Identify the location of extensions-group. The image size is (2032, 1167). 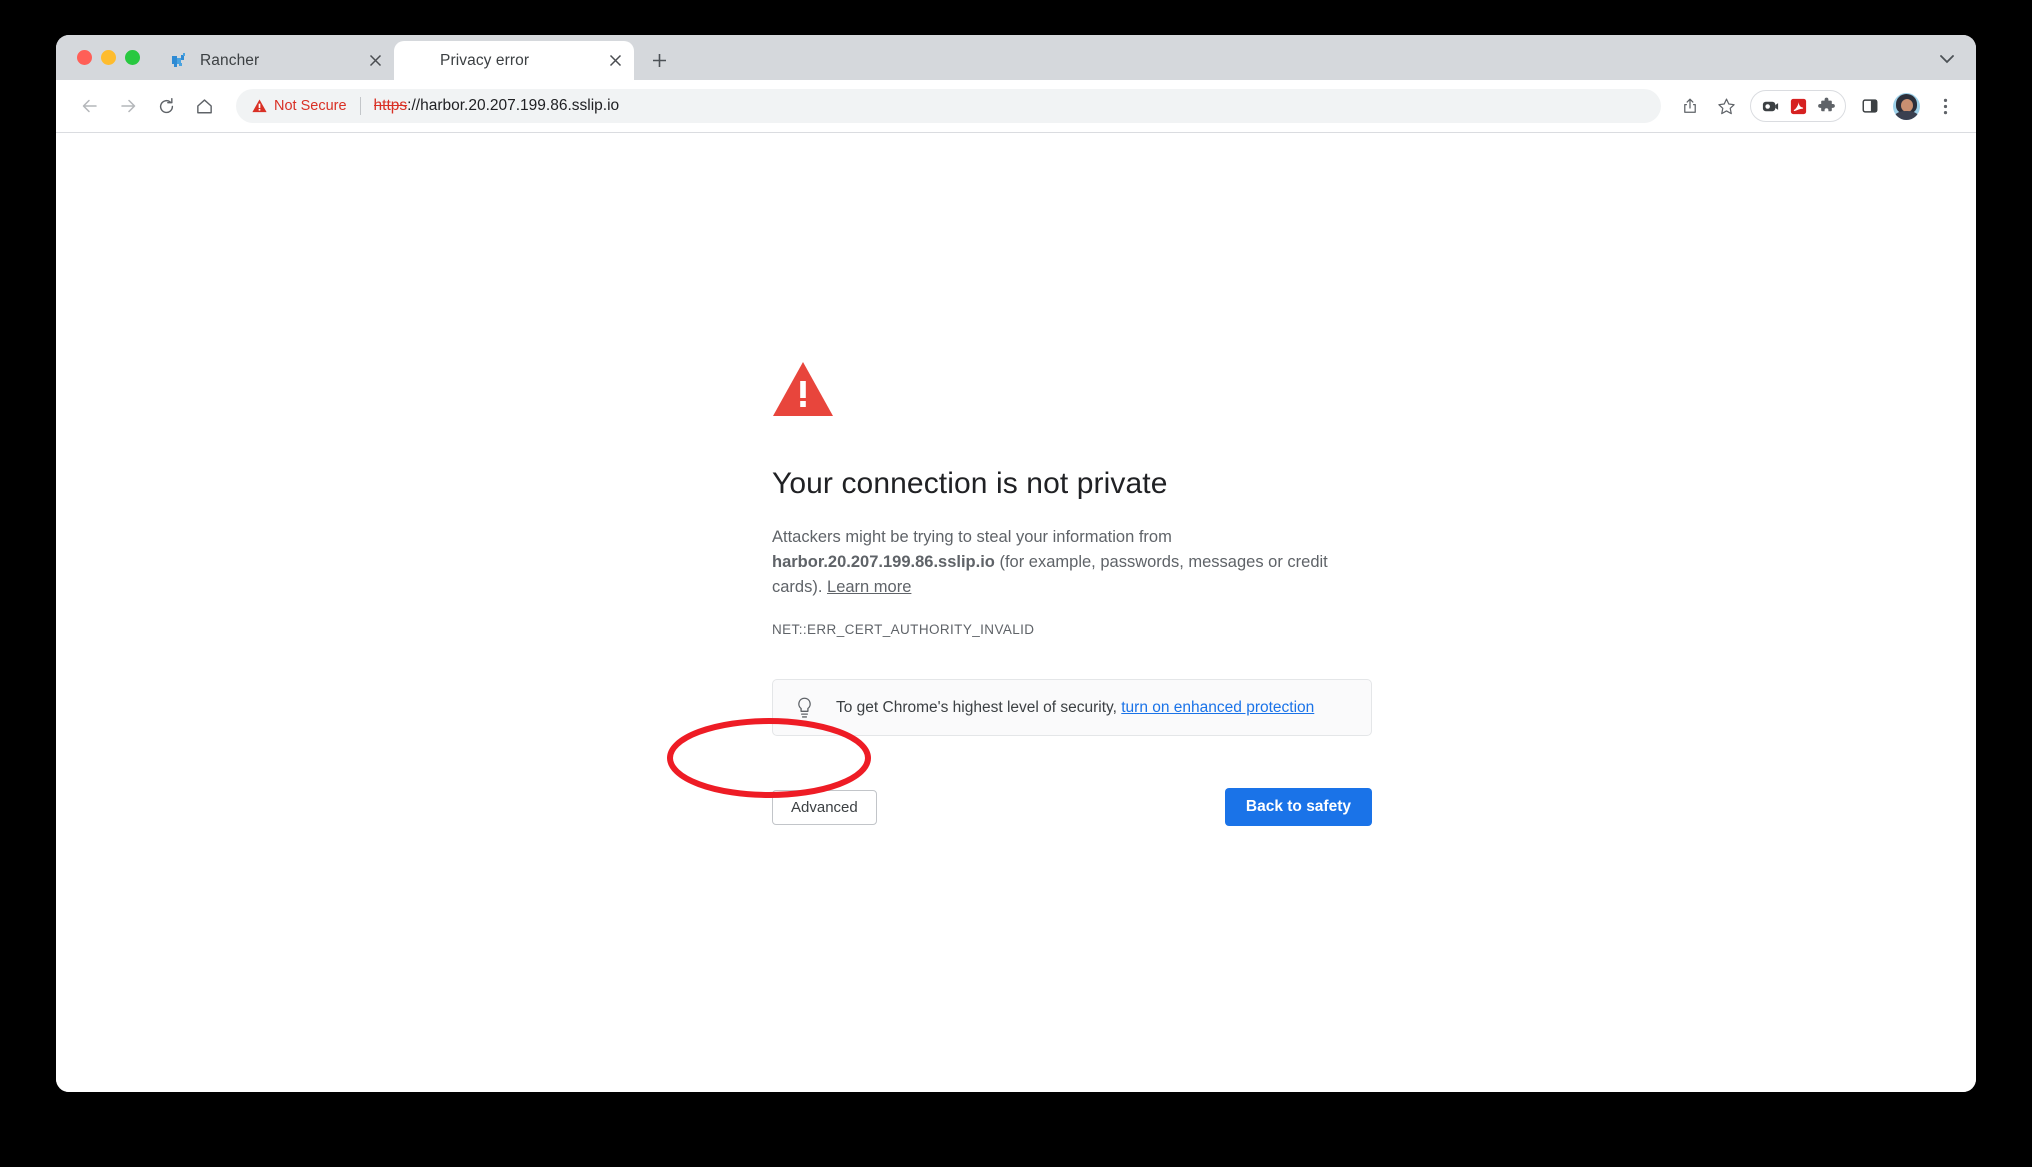
(1798, 106).